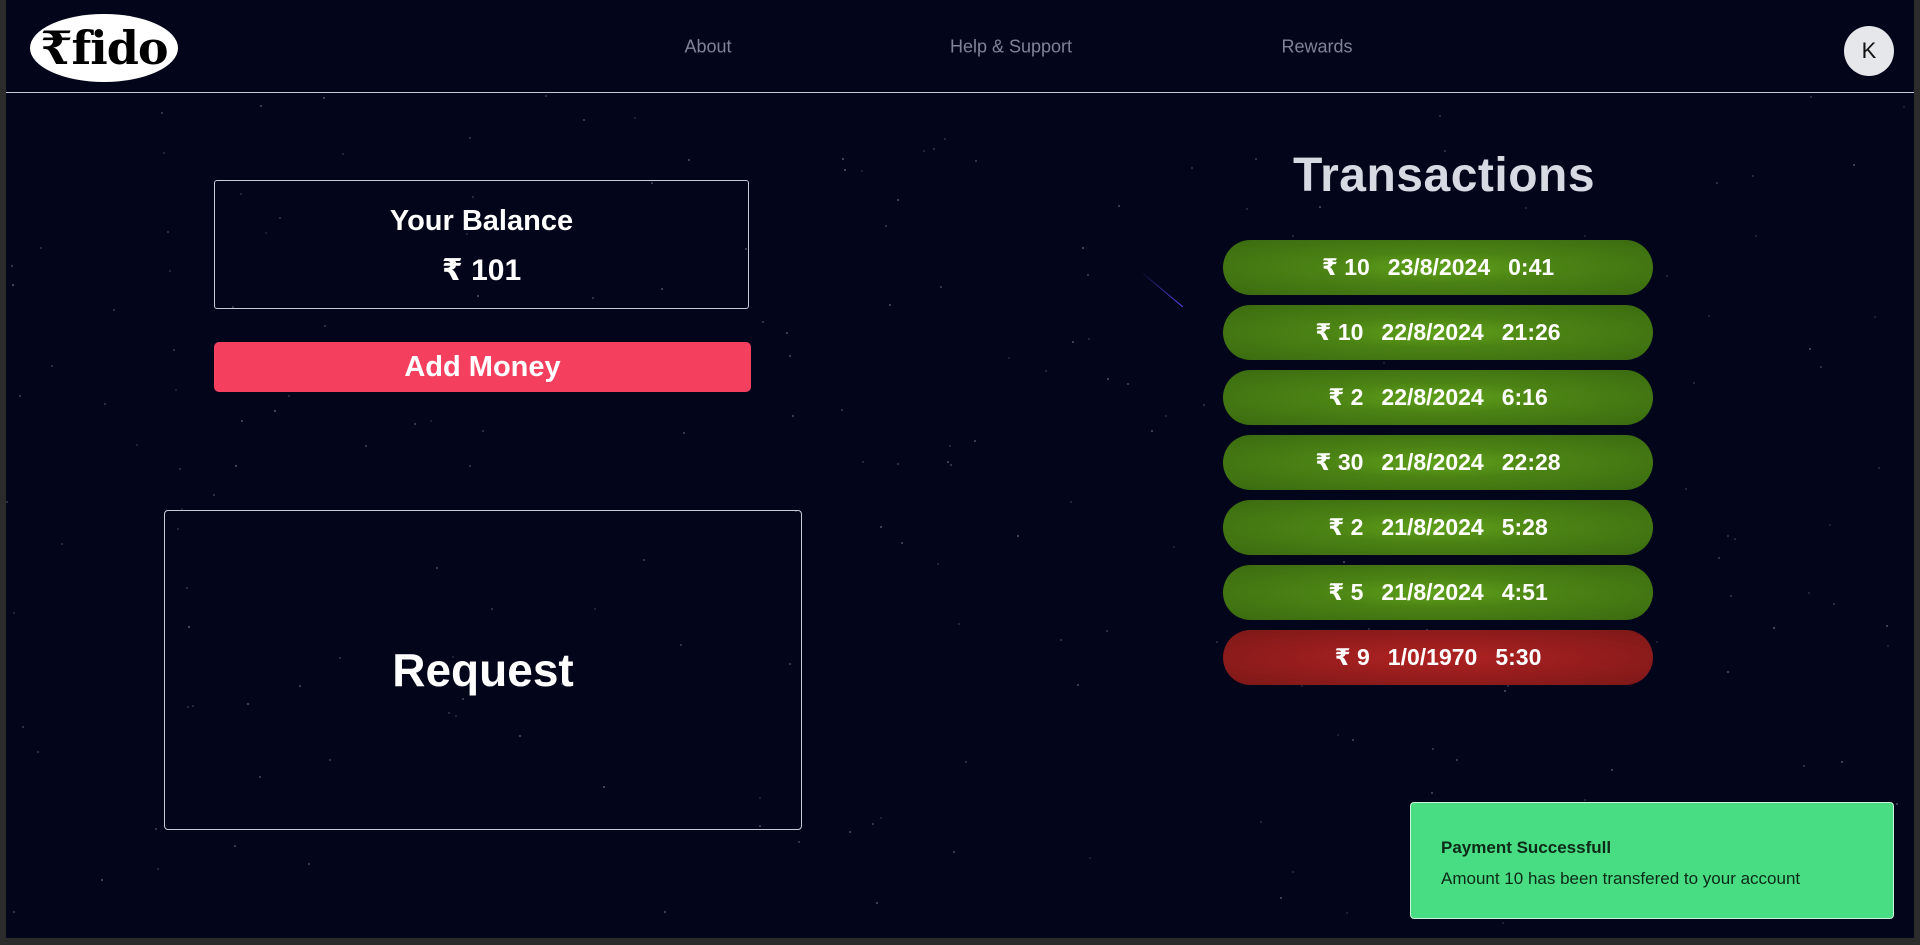 This screenshot has width=1920, height=945. I want to click on request-label: Request, so click(483, 670).